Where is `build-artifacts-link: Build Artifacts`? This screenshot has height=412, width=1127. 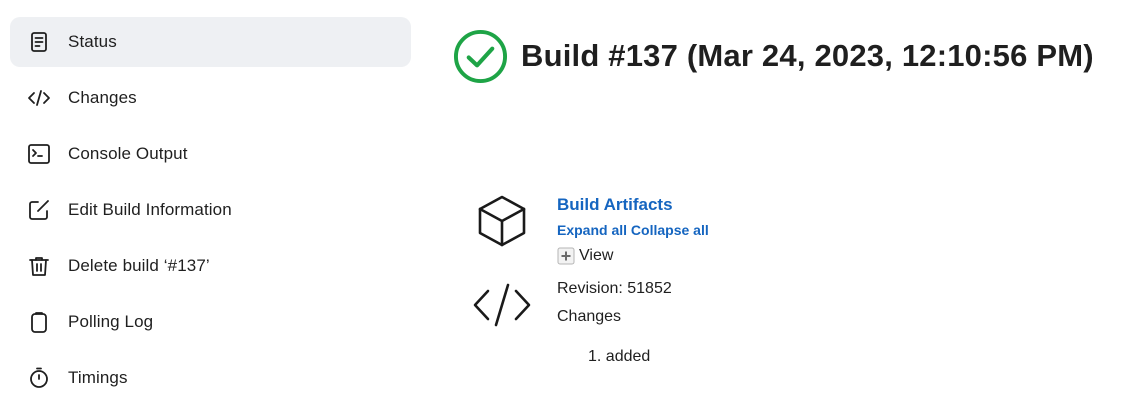 build-artifacts-link: Build Artifacts is located at coordinates (633, 205).